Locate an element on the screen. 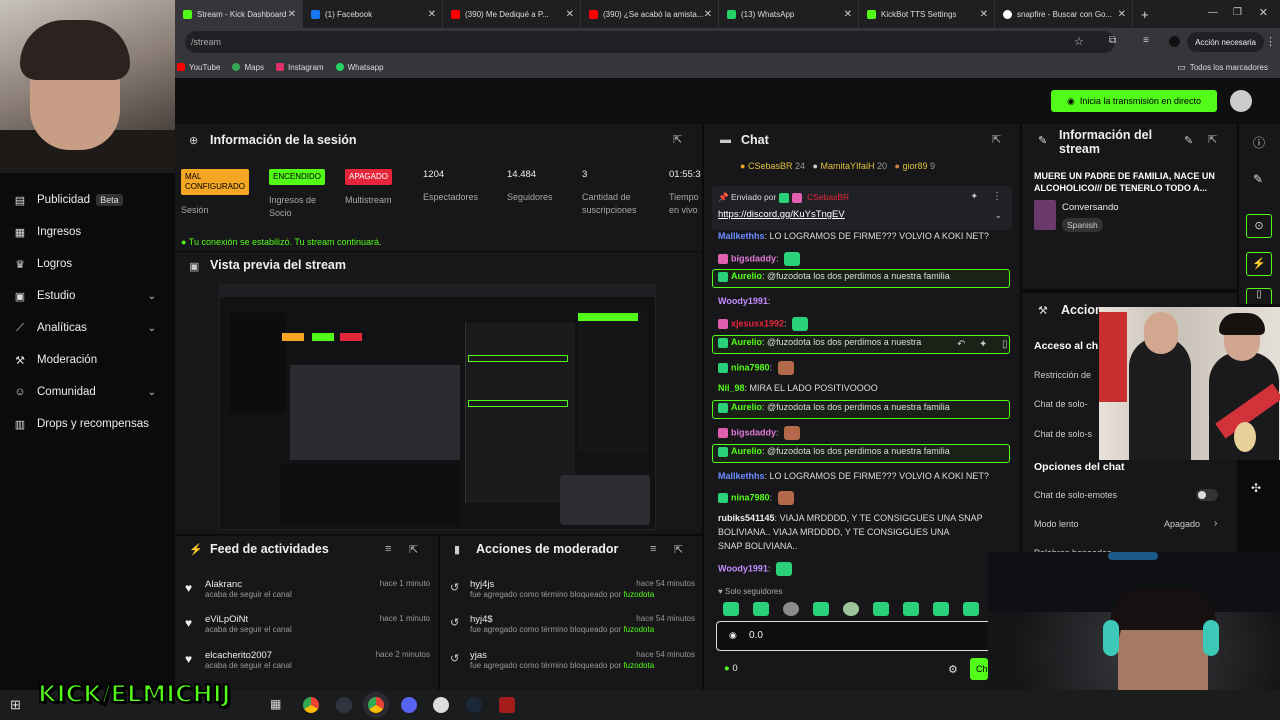  sidebar-item-logros: ♛ Logros is located at coordinates (89, 264).